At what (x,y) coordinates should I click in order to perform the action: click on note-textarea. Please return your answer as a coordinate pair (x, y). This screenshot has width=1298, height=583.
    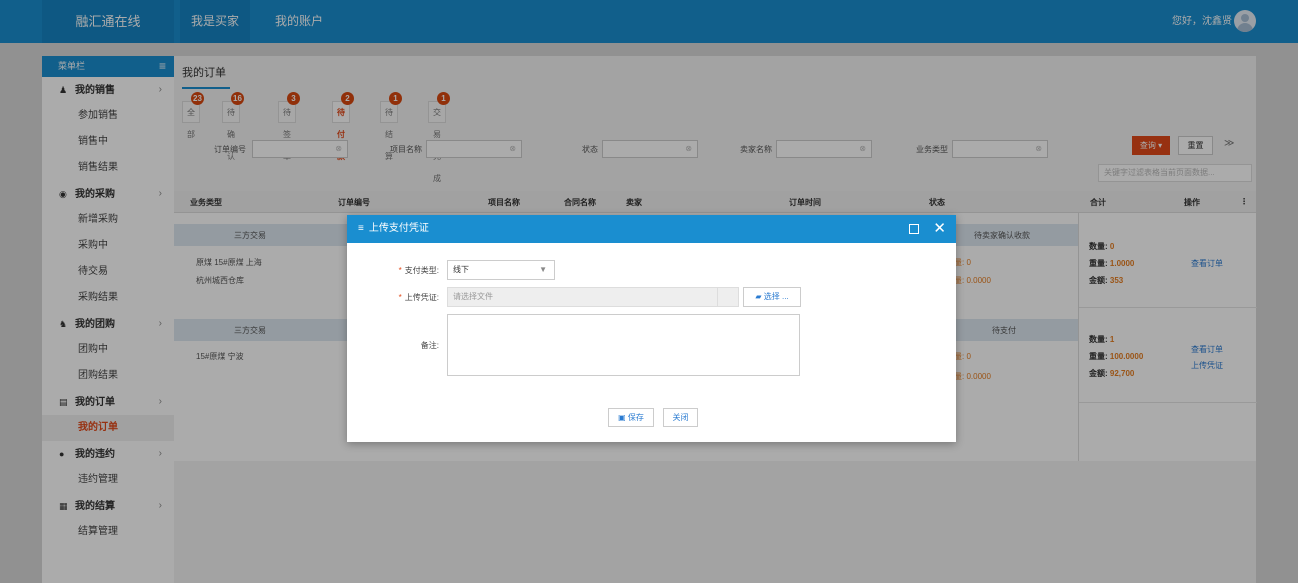
    Looking at the image, I should click on (623, 345).